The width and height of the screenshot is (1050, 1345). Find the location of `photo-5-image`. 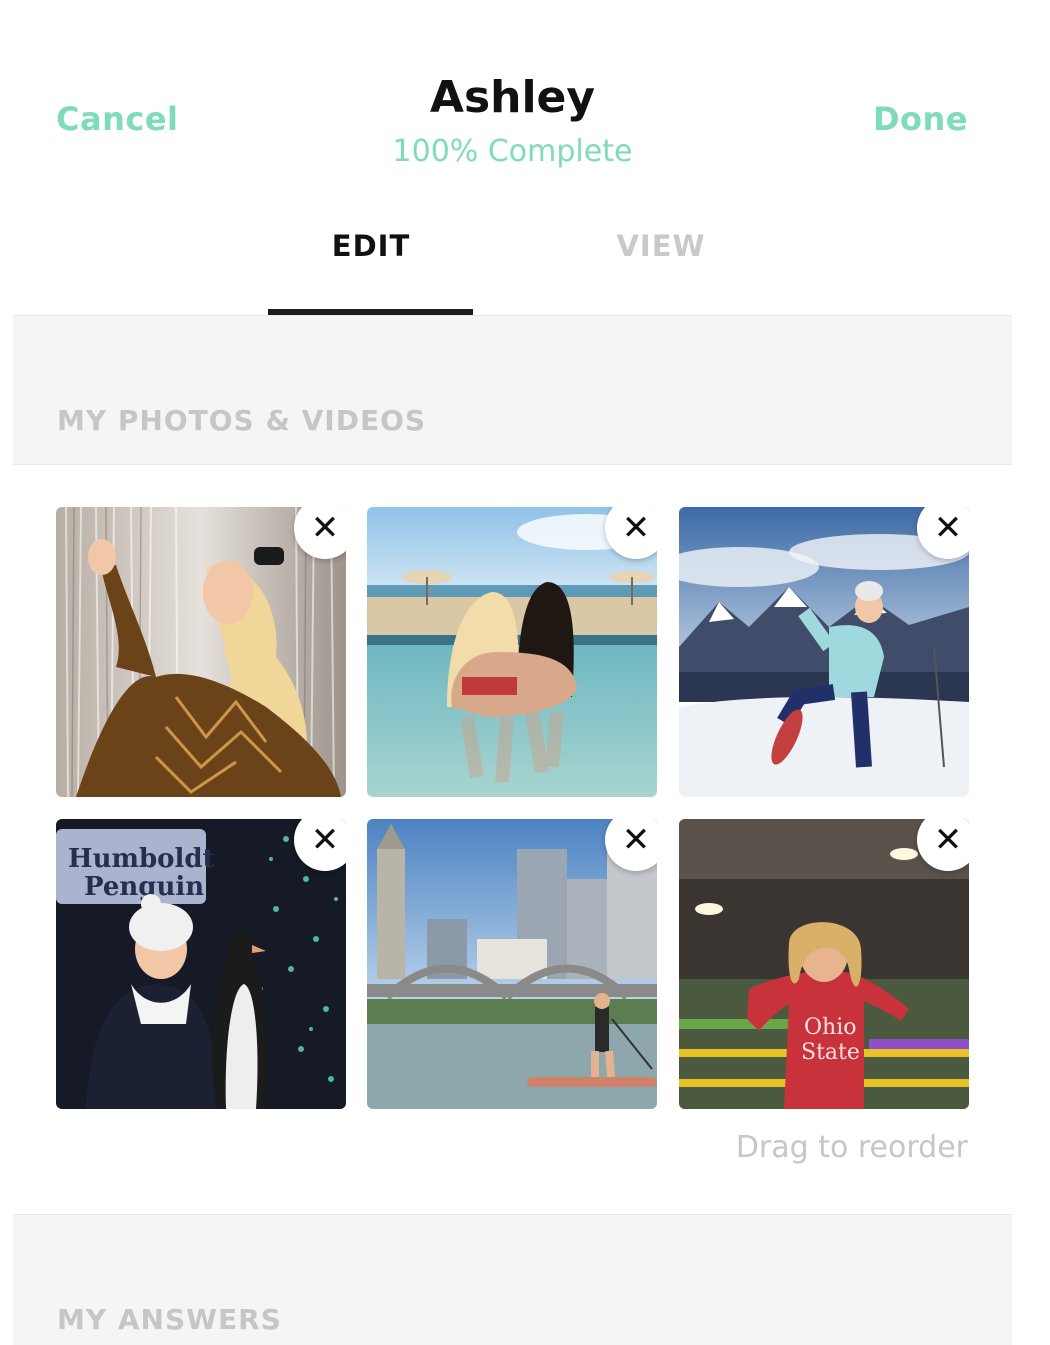

photo-5-image is located at coordinates (512, 964).